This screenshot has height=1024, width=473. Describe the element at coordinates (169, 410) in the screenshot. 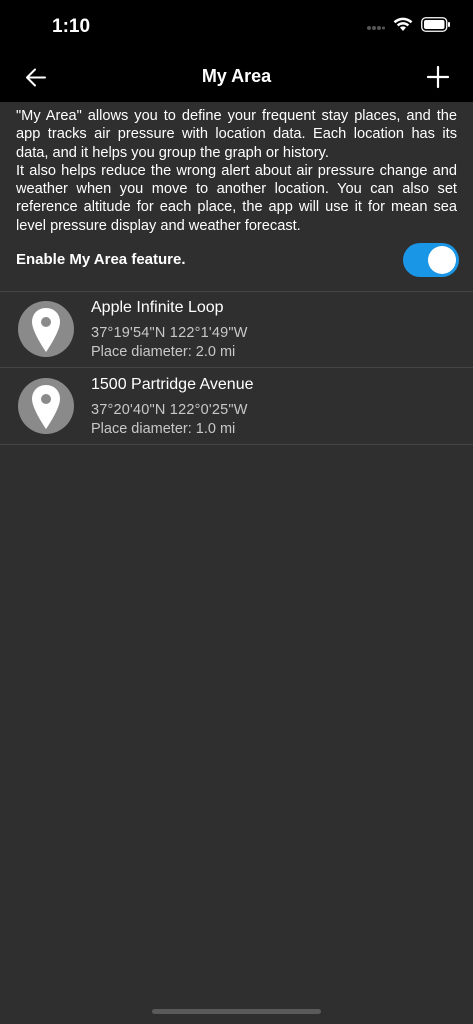

I see `place-coordinates: 37°20'40"N 122°0'25"W` at that location.